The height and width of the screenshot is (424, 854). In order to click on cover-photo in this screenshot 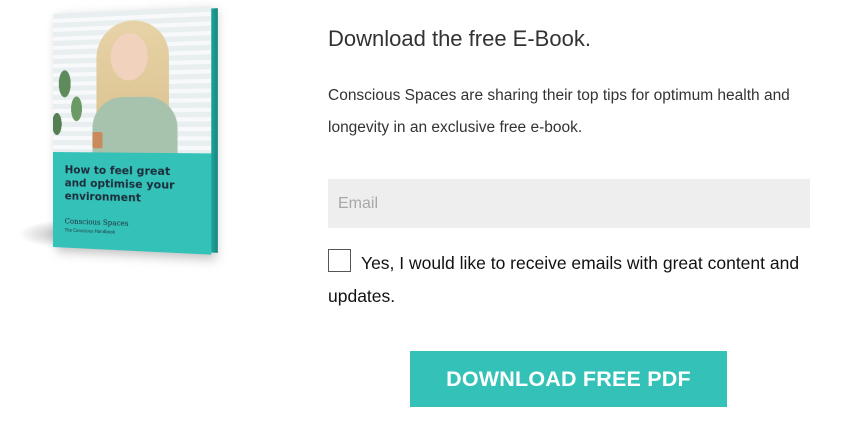, I will do `click(132, 80)`.